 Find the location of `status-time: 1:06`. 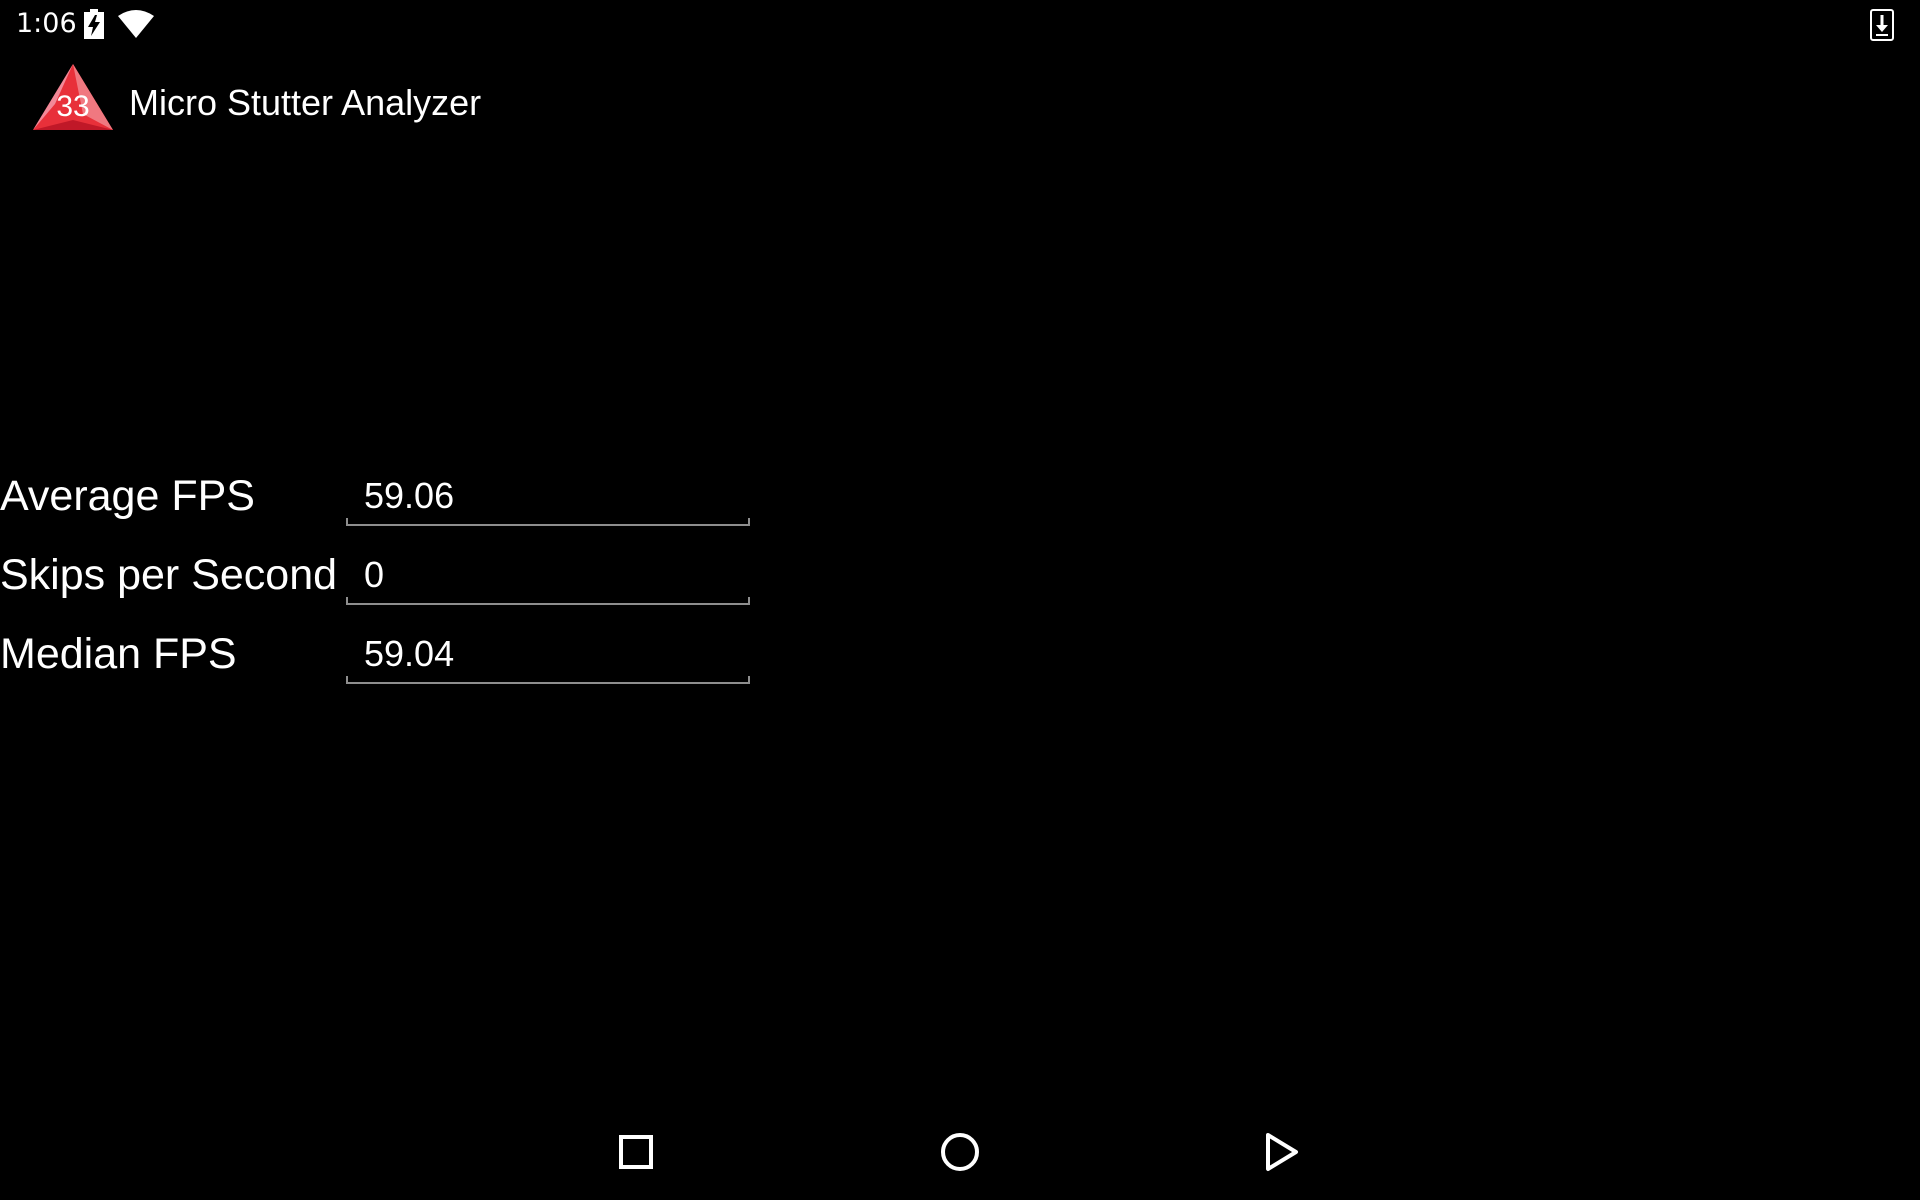

status-time: 1:06 is located at coordinates (46, 23).